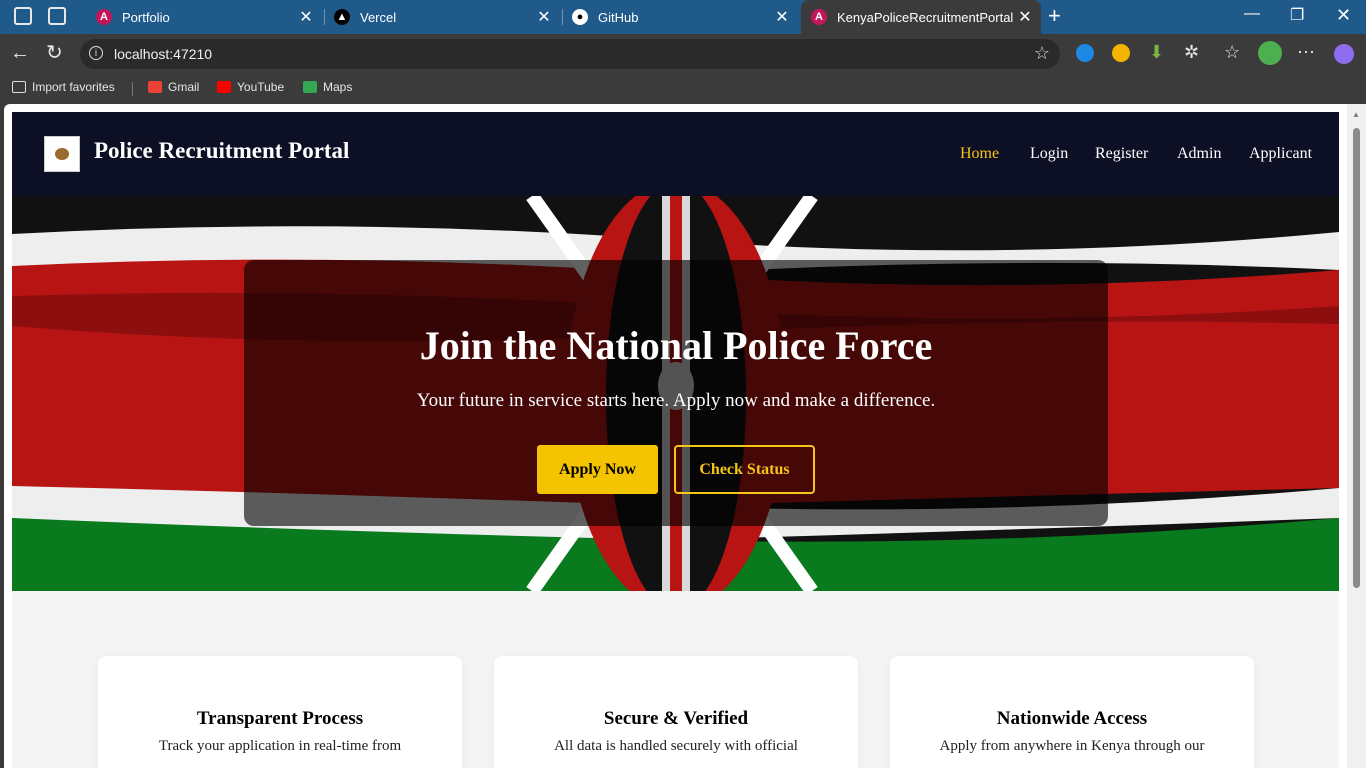  What do you see at coordinates (580, 17) in the screenshot?
I see `github-icon: ●` at bounding box center [580, 17].